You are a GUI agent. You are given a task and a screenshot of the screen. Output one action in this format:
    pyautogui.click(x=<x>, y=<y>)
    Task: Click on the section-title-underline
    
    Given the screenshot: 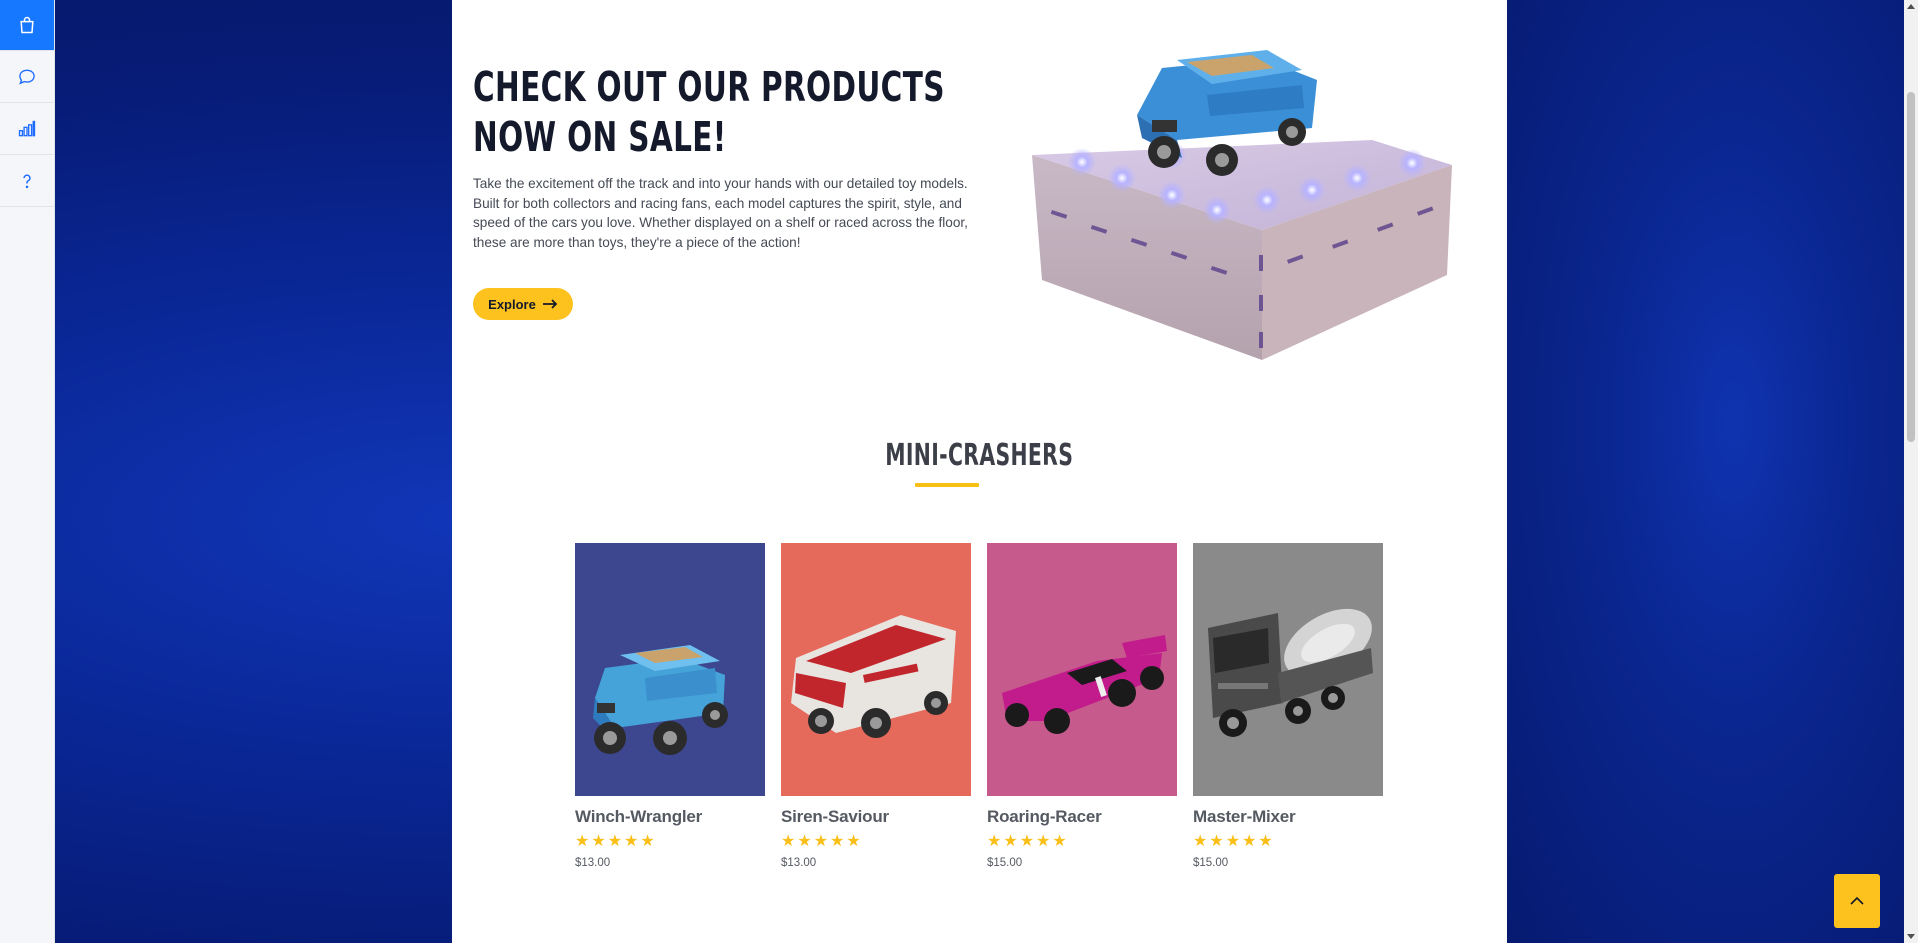 What is the action you would take?
    pyautogui.click(x=947, y=485)
    